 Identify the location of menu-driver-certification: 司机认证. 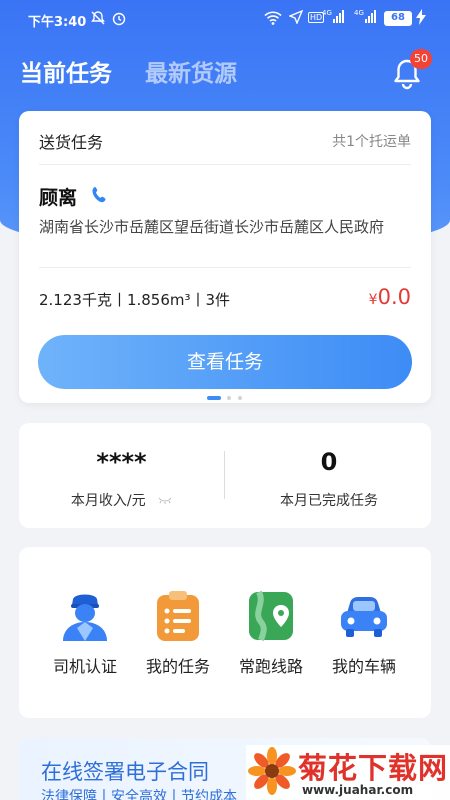
(85, 639).